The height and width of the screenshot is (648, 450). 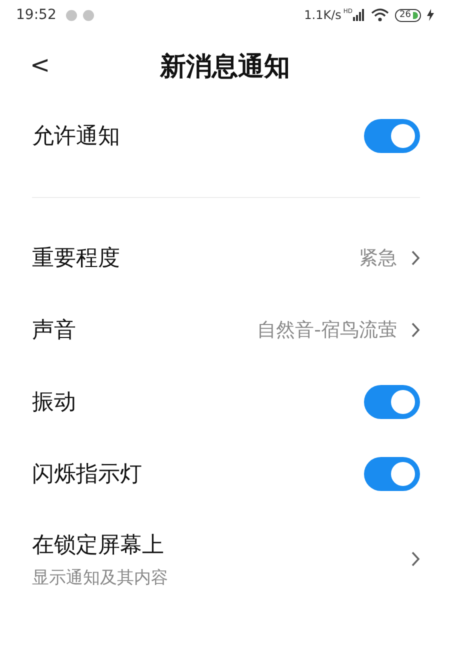 I want to click on setting-label: 闪烁指示灯, so click(x=87, y=475).